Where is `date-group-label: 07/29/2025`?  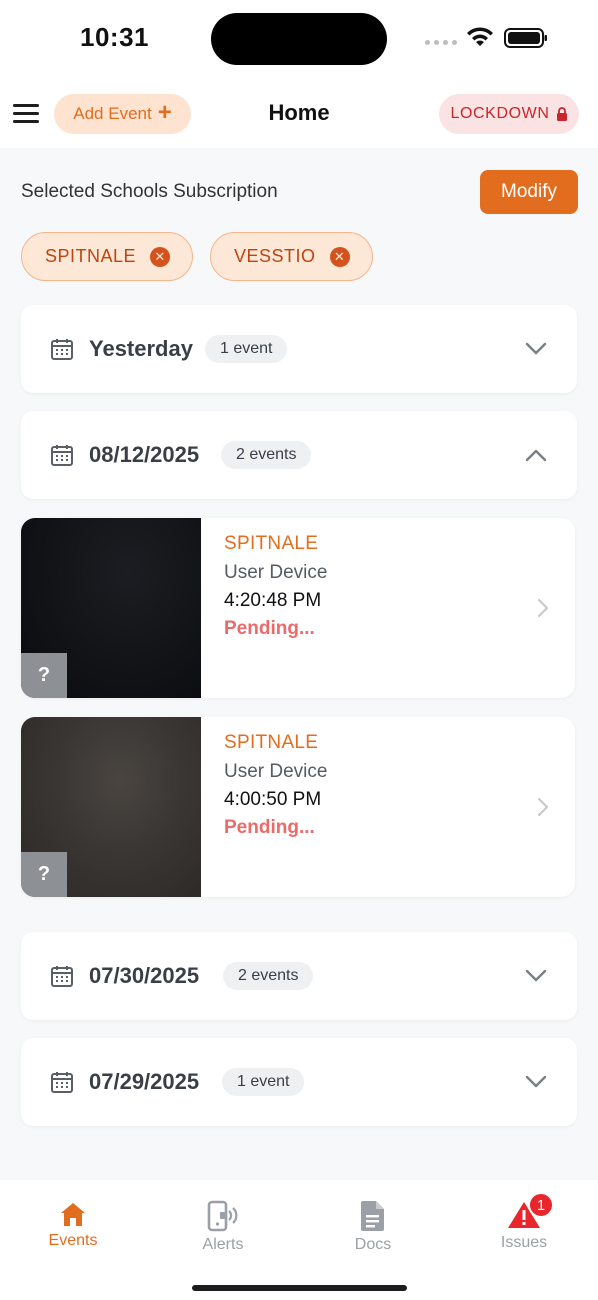
date-group-label: 07/29/2025 is located at coordinates (144, 1081).